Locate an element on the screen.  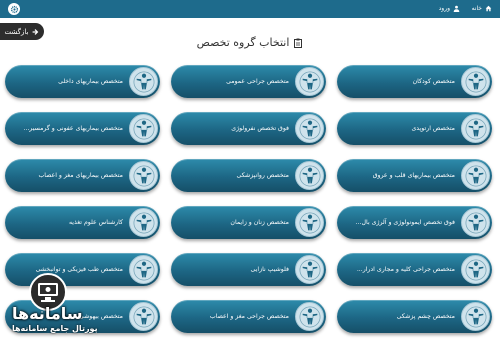
specialty-card: فلوشیپ نازایی is located at coordinates (248, 269).